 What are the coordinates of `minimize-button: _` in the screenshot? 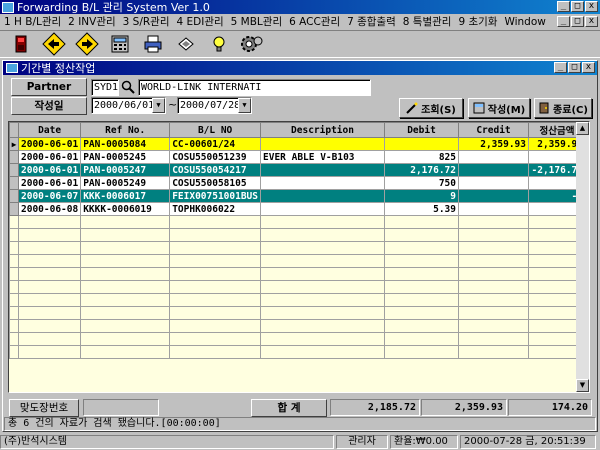 It's located at (563, 6).